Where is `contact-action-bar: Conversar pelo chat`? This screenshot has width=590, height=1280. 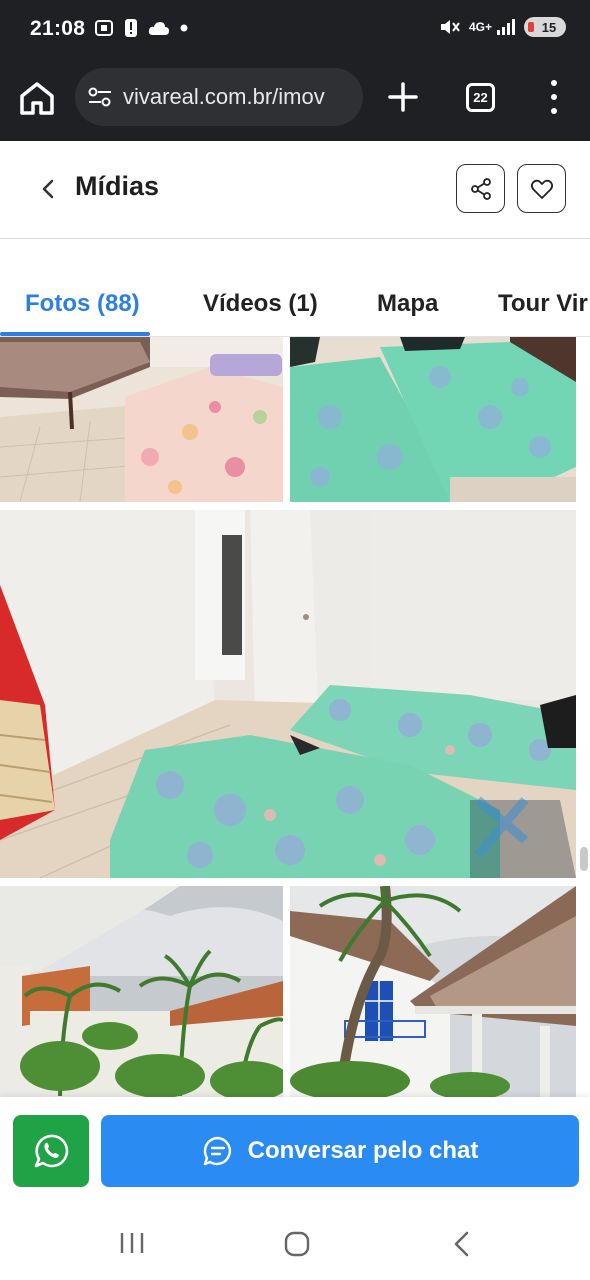
contact-action-bar: Conversar pelo chat is located at coordinates (295, 1150).